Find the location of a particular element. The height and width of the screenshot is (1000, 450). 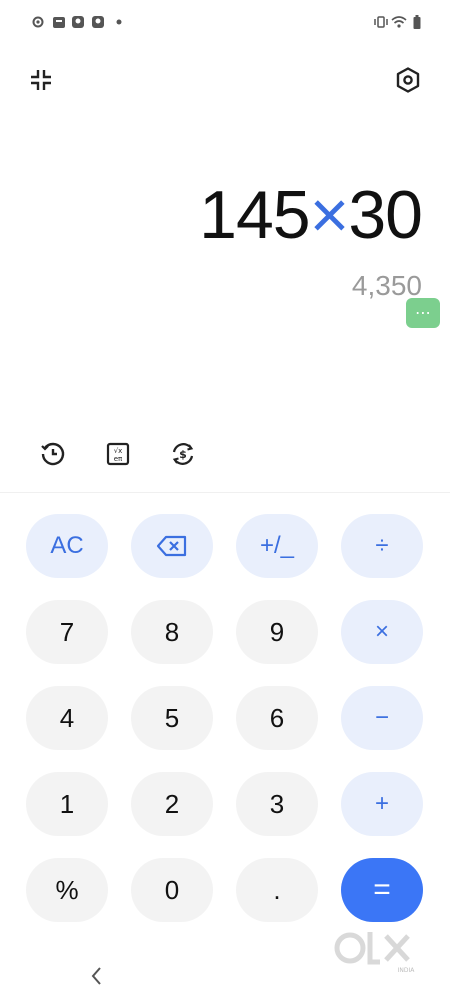

vibrate-icon is located at coordinates (381, 22).